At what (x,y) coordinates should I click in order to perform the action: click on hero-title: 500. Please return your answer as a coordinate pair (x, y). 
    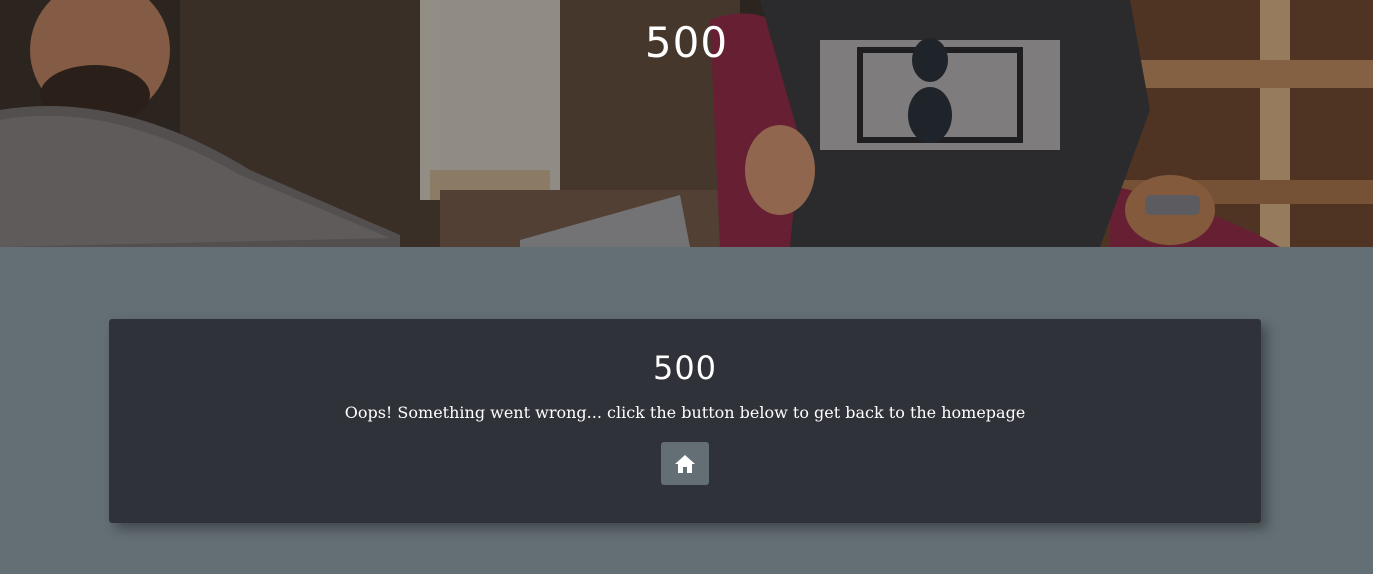
    Looking at the image, I should click on (686, 42).